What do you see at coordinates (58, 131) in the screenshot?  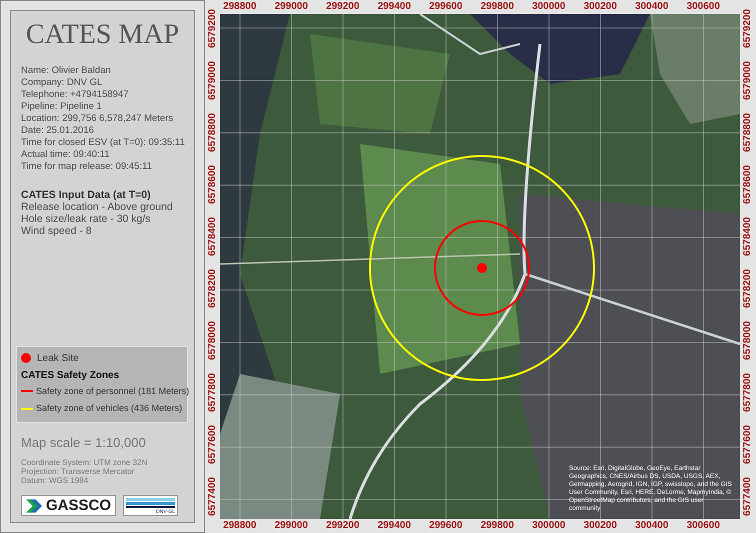 I see `info-line: Date: 25.01.2016` at bounding box center [58, 131].